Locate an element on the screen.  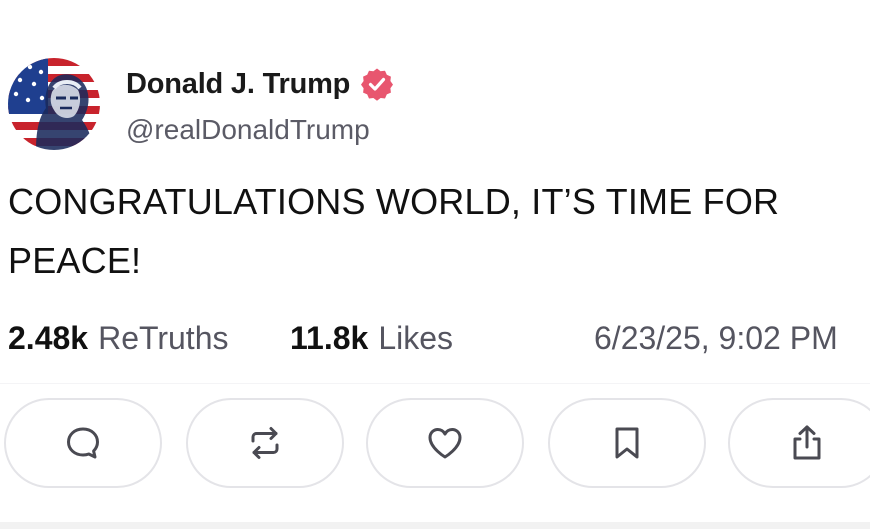
likes-label: Likes is located at coordinates (416, 338).